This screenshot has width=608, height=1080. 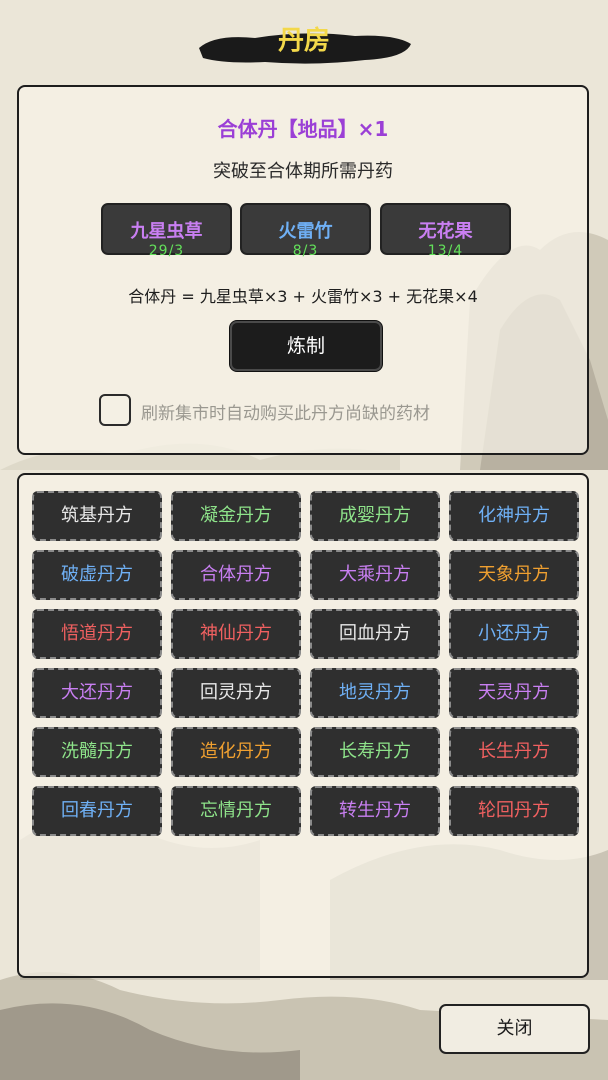 What do you see at coordinates (514, 752) in the screenshot?
I see `recipe-button: 长生丹方` at bounding box center [514, 752].